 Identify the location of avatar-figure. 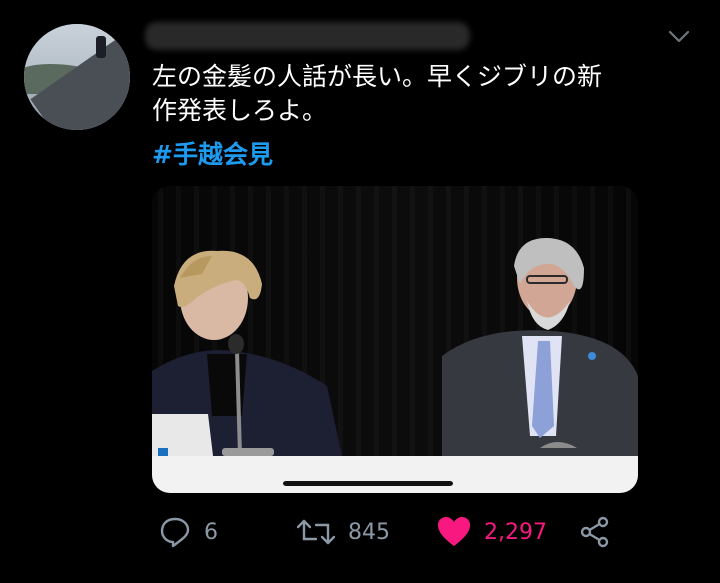
(101, 47).